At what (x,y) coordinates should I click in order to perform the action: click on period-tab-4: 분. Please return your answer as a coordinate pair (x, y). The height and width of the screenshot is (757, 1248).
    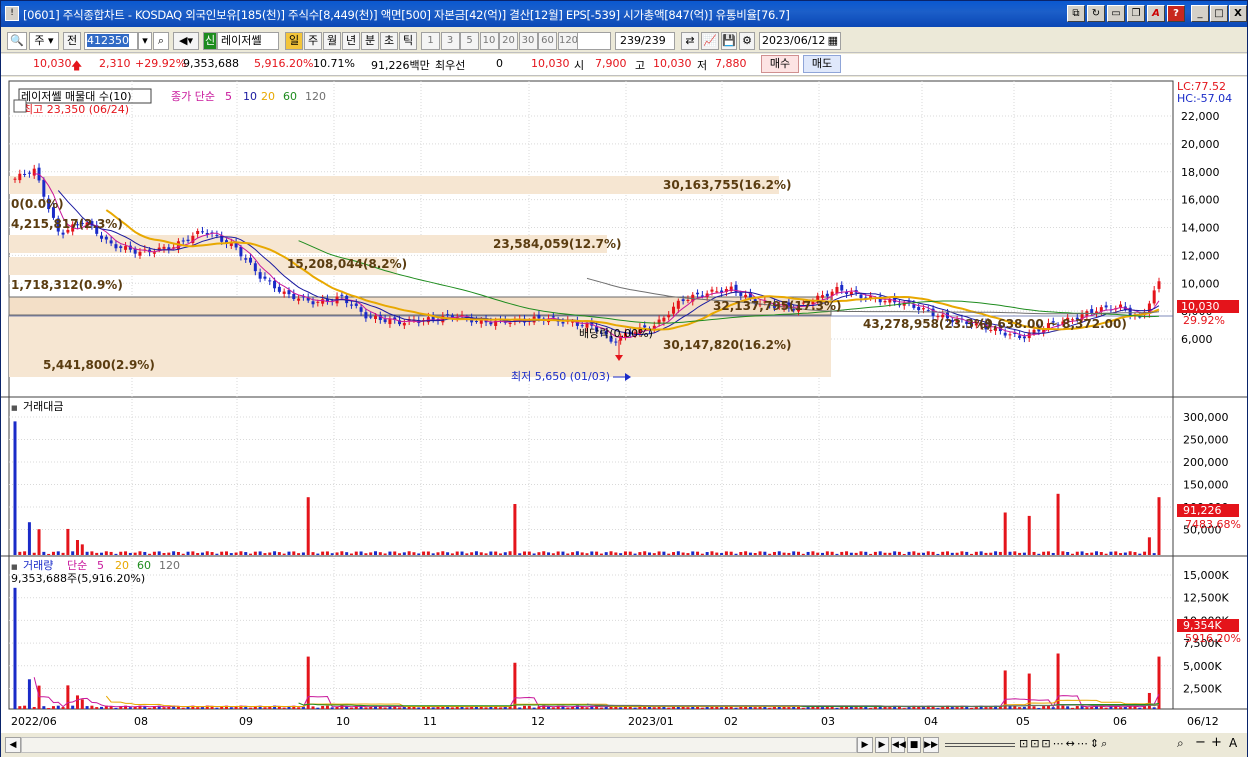
    Looking at the image, I should click on (370, 41).